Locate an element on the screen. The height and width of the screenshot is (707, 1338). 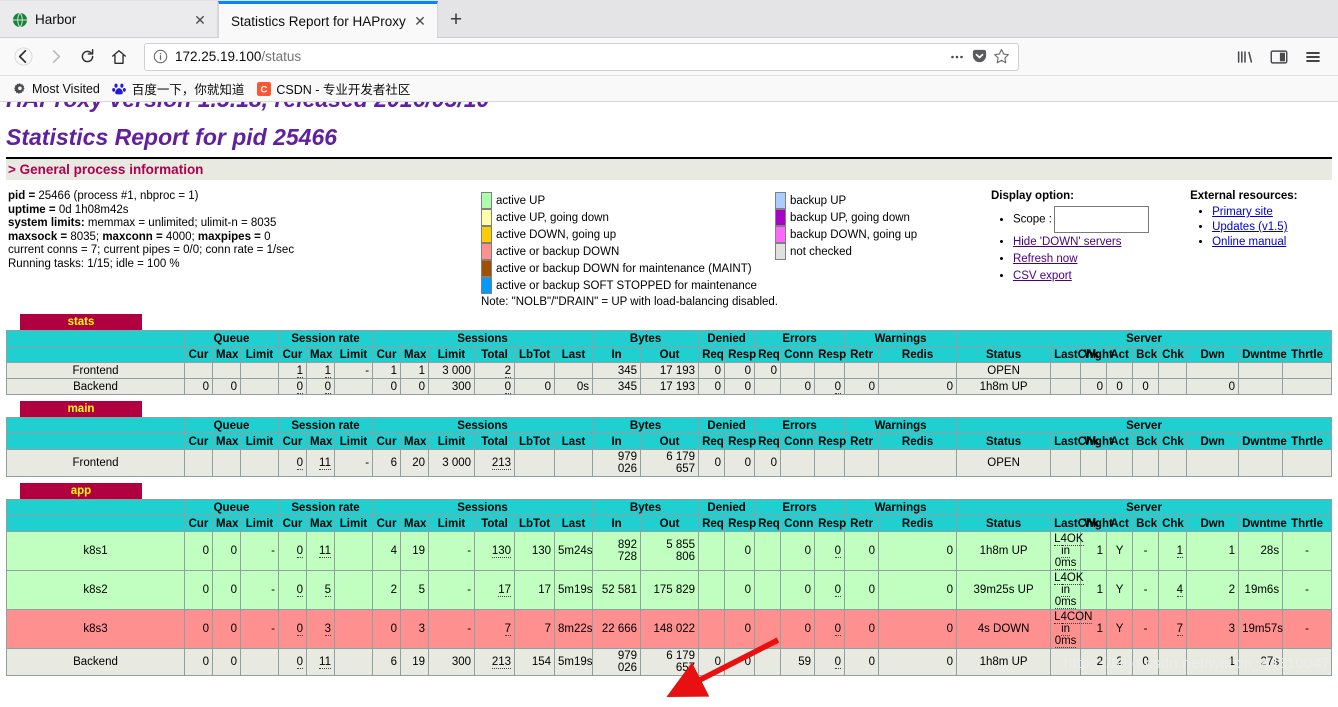
csv-export-link: CSV export is located at coordinates (1042, 276).